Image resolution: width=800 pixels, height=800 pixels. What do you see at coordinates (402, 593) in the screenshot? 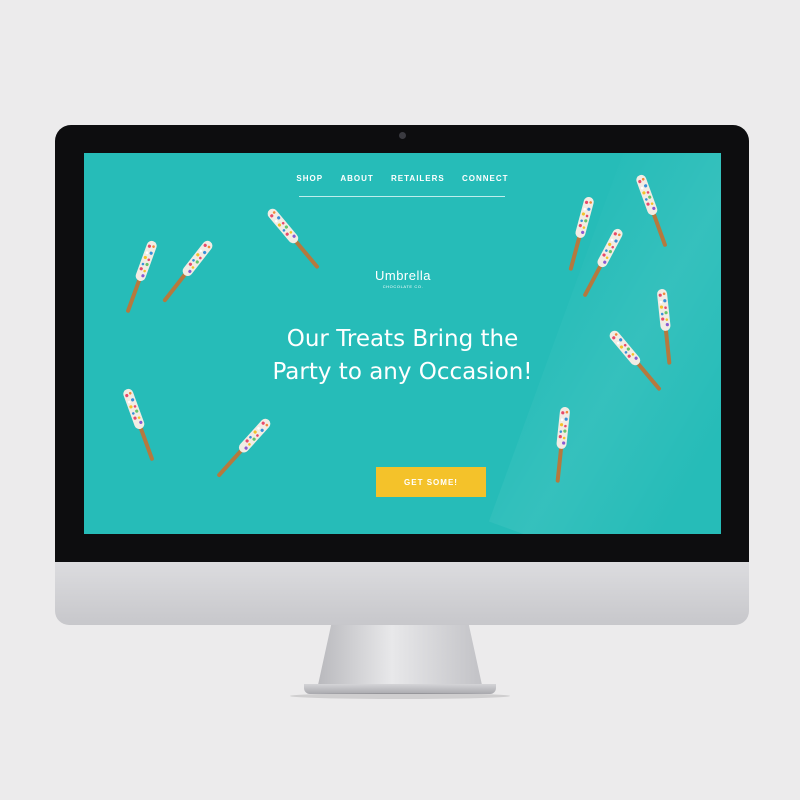
I see `monitor-chin` at bounding box center [402, 593].